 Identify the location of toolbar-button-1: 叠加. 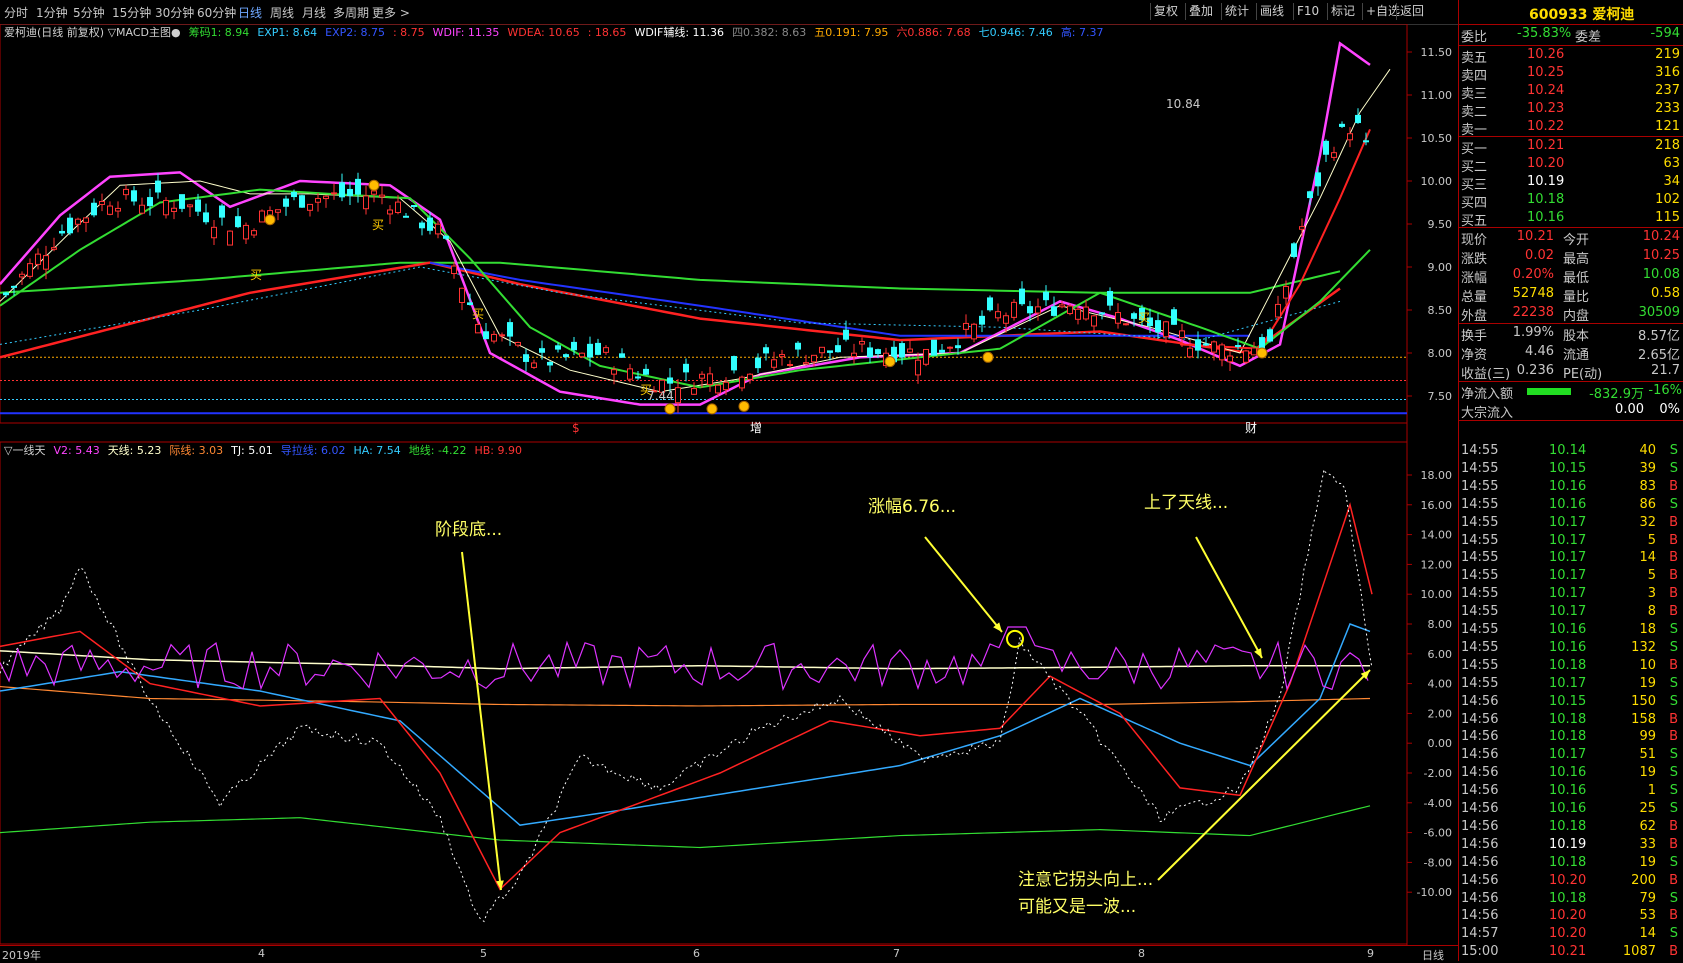
(1200, 11).